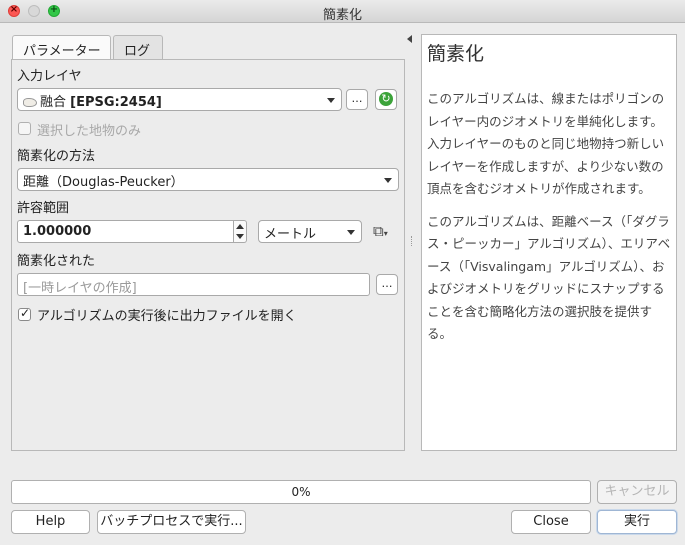 This screenshot has height=545, width=685. I want to click on output-label: 簡素化された, so click(56, 261).